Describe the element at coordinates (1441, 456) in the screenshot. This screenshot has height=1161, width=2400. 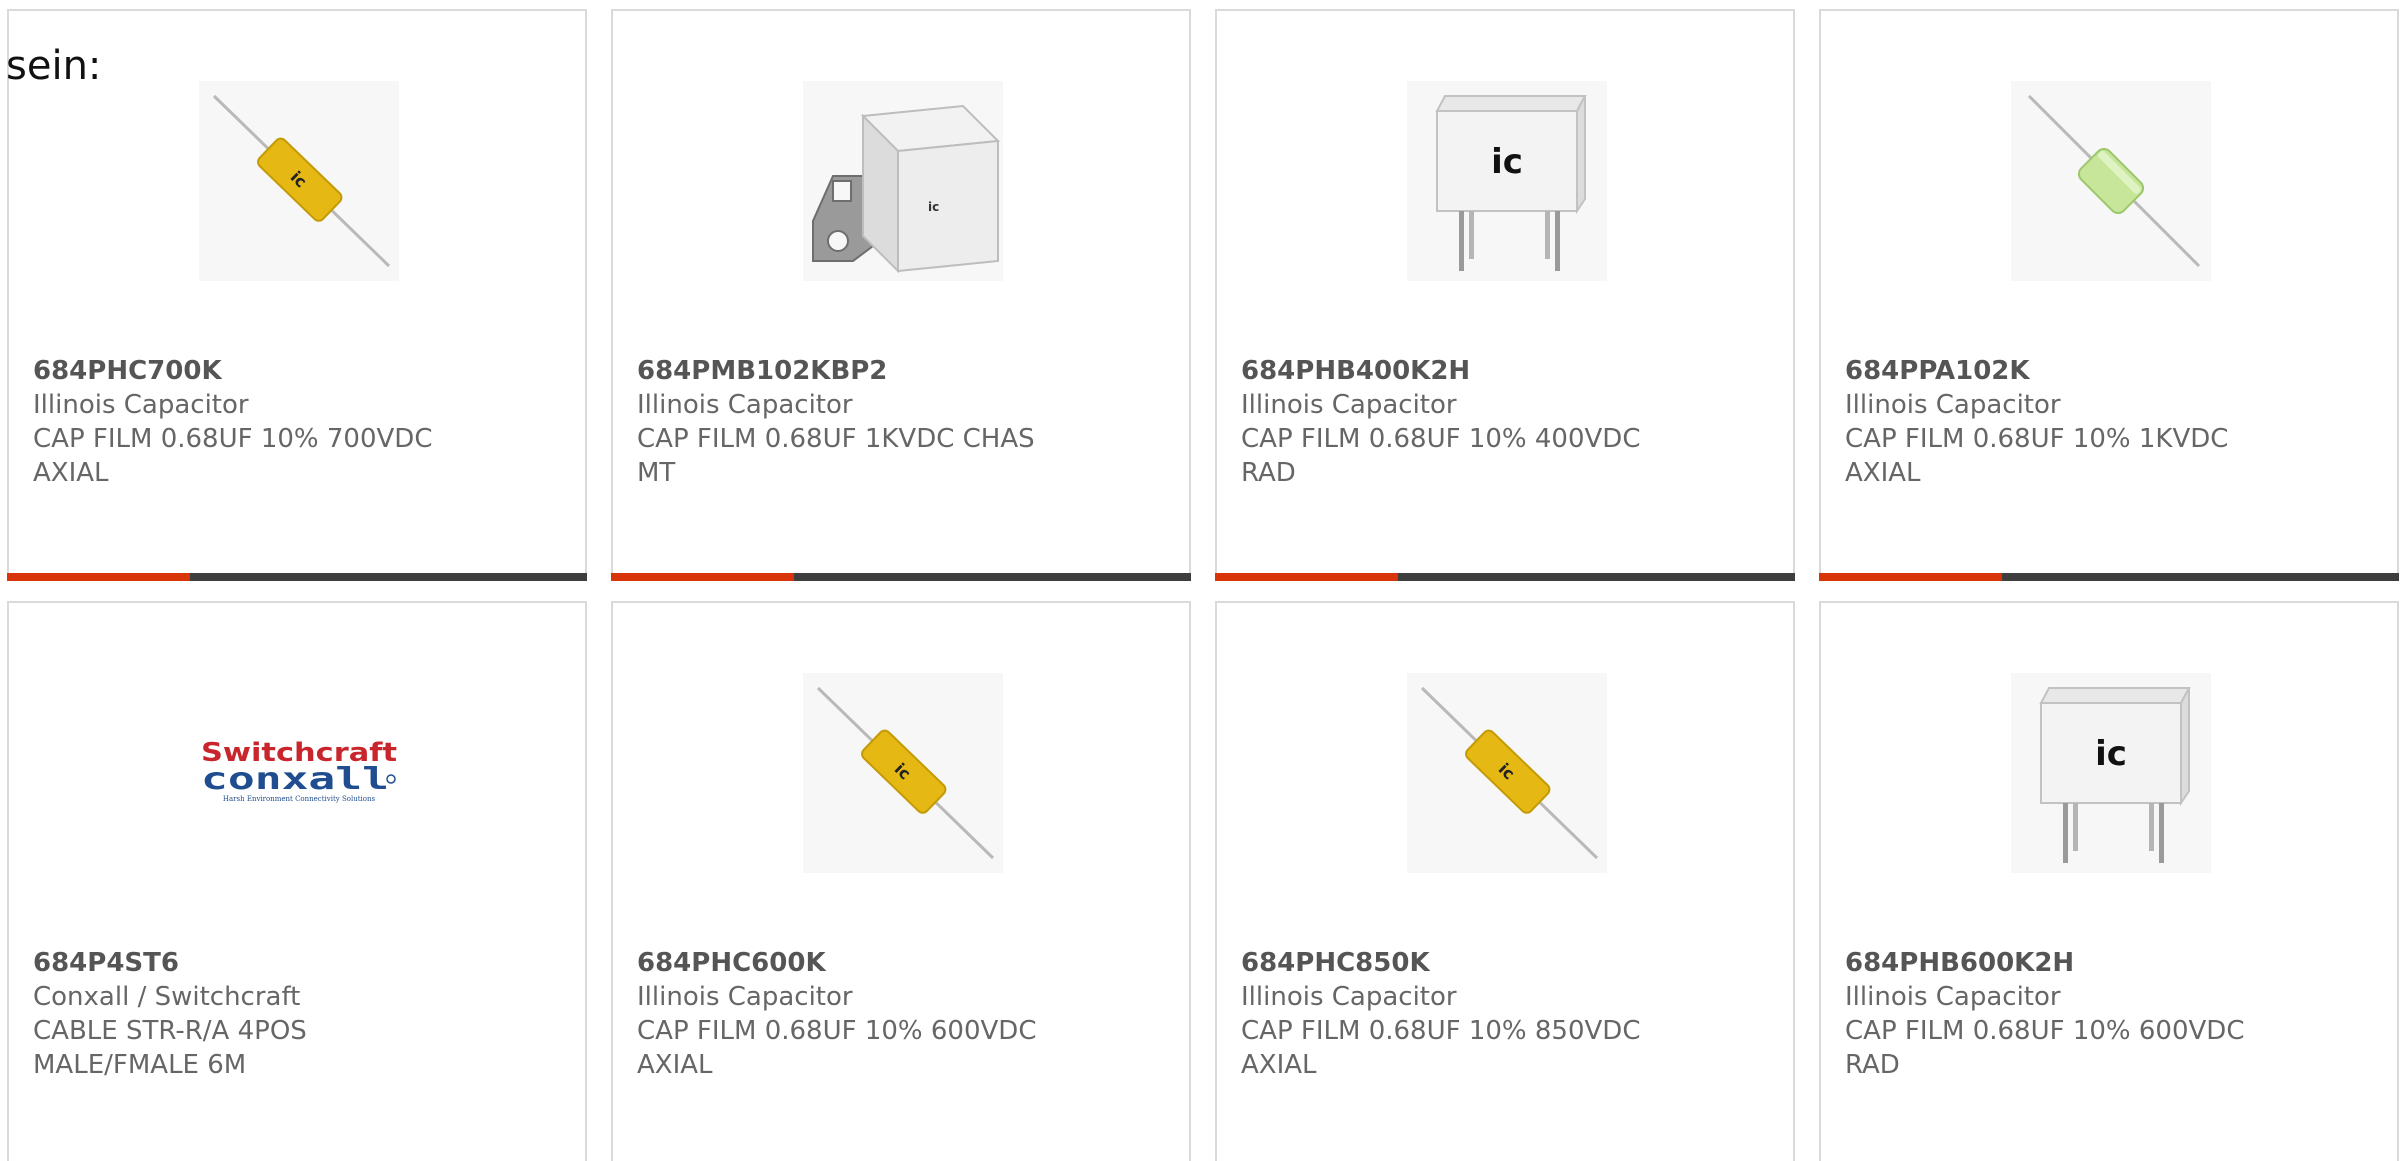
I see `product-description: CAP FILM 0.68UF 10% 400VDC RAD` at that location.